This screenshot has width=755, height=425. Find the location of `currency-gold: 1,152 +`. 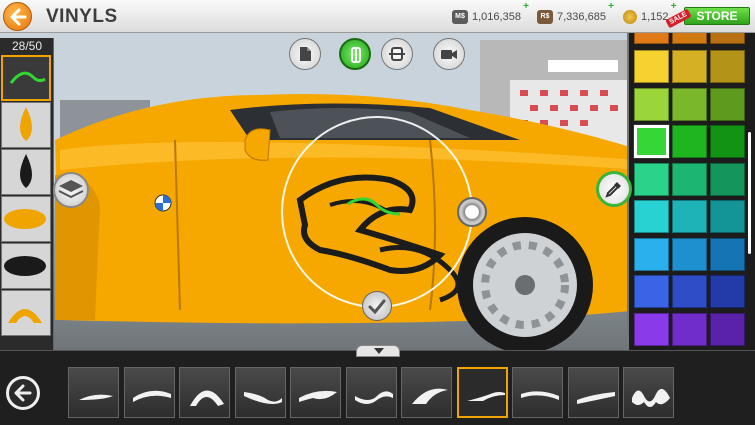

currency-gold: 1,152 + is located at coordinates (650, 13).